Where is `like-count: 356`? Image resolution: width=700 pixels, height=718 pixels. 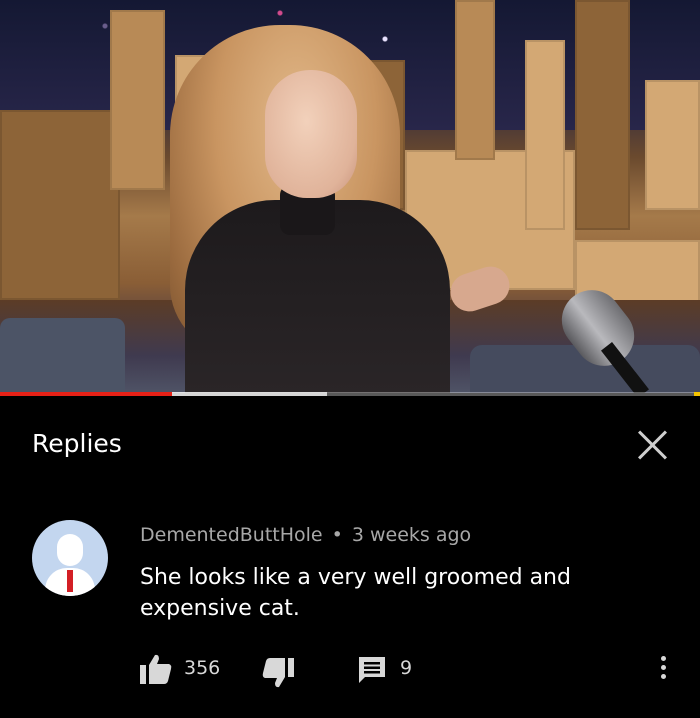
like-count: 356 is located at coordinates (202, 668).